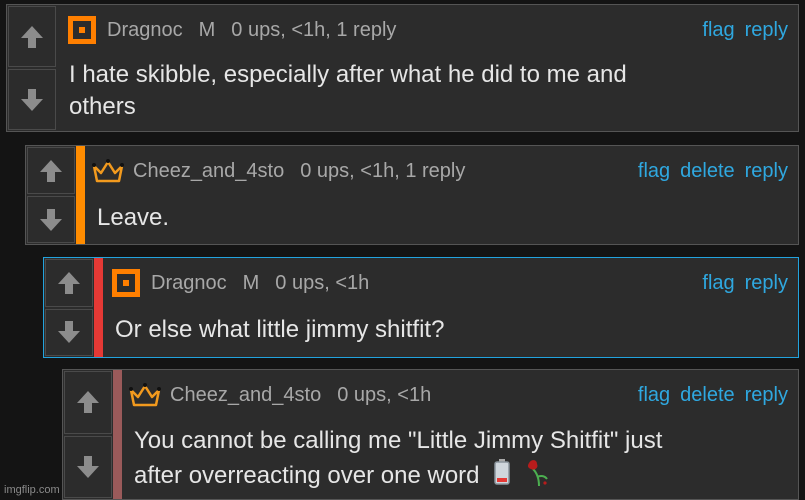 The width and height of the screenshot is (805, 500). I want to click on wilted-flower-icon, so click(539, 476).